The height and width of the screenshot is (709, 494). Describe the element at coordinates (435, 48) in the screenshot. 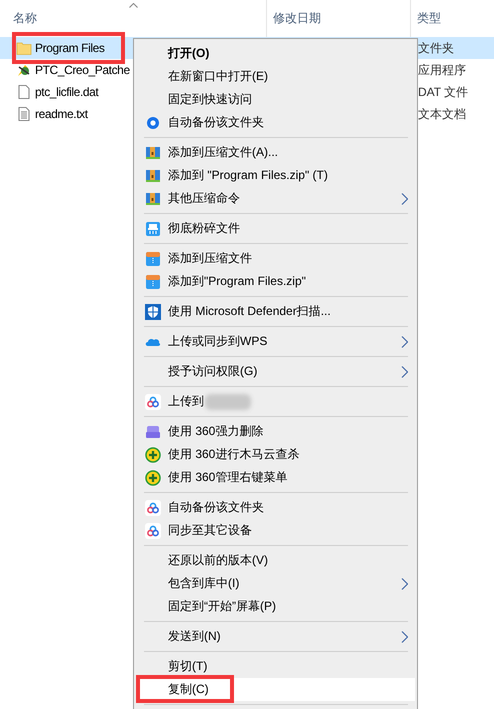

I see `file-type: 文件夹` at that location.